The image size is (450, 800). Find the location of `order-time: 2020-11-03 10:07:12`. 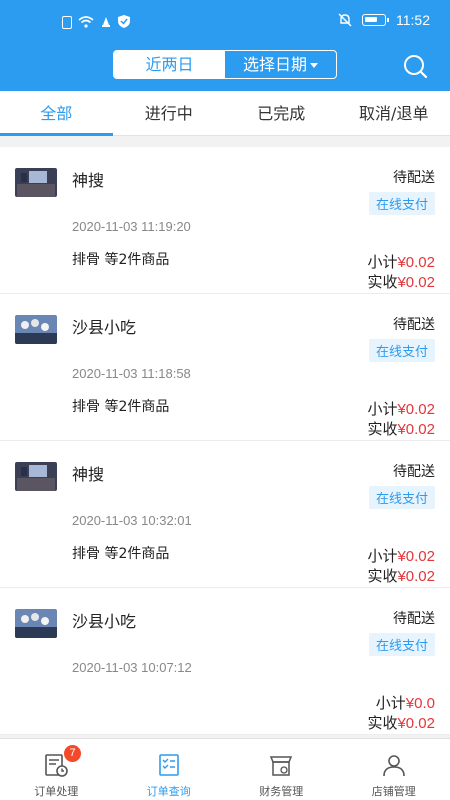

order-time: 2020-11-03 10:07:12 is located at coordinates (132, 667).